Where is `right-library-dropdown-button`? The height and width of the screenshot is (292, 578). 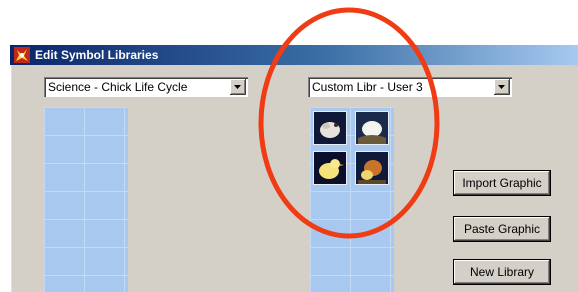 right-library-dropdown-button is located at coordinates (502, 87).